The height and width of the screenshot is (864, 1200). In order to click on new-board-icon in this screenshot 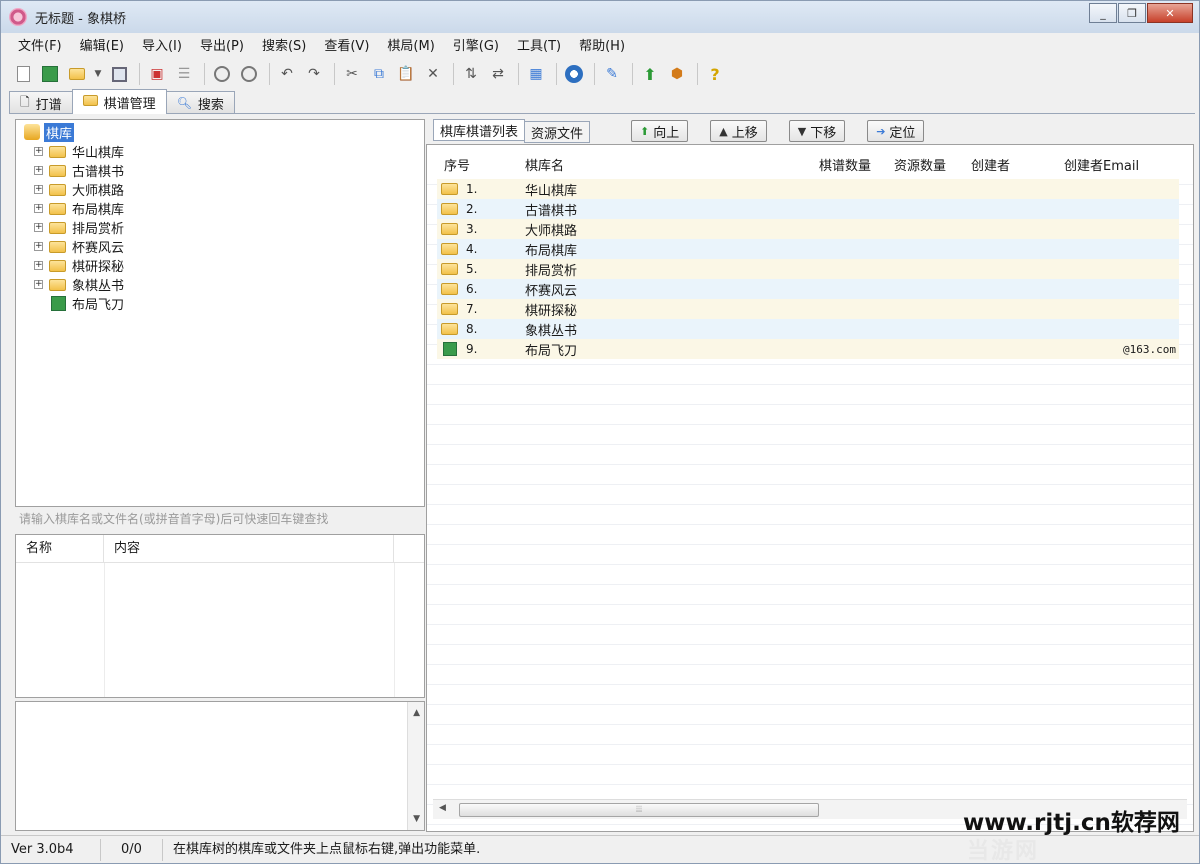, I will do `click(50, 74)`.